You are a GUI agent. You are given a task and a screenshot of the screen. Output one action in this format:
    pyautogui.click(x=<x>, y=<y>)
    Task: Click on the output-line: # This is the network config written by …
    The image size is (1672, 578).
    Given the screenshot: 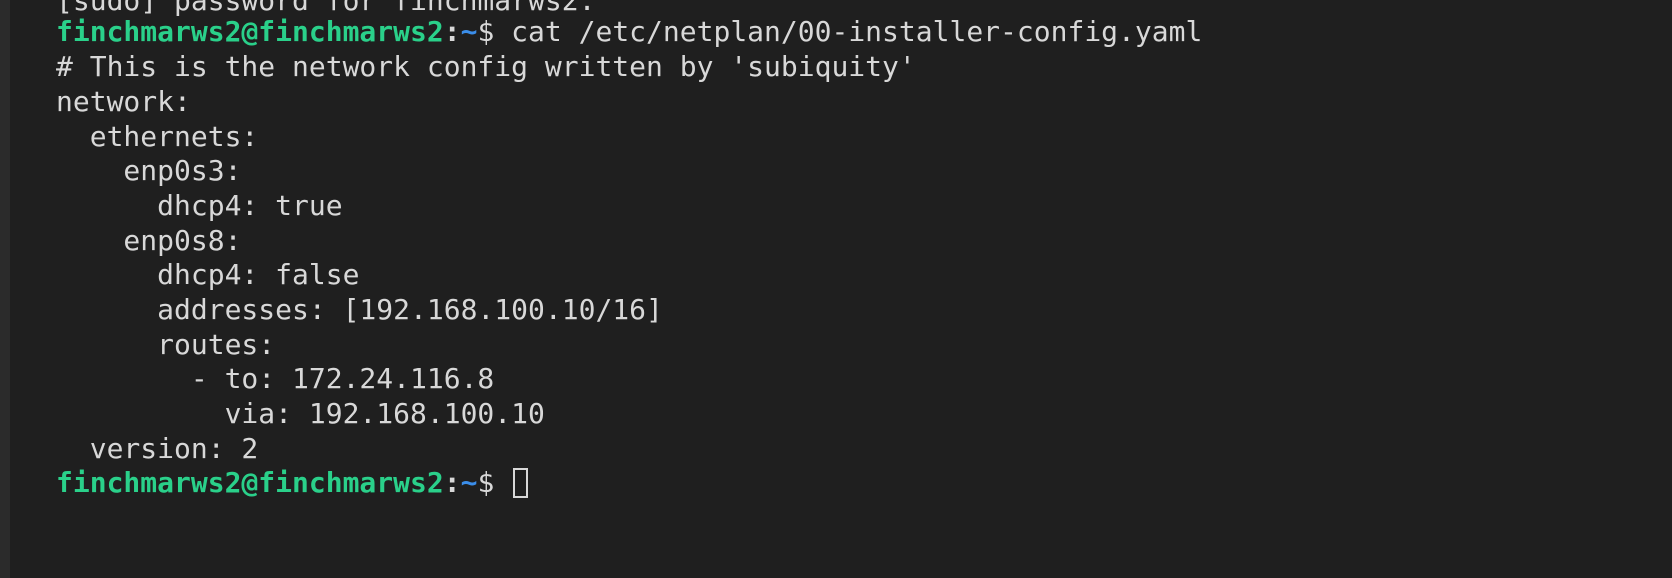 What is the action you would take?
    pyautogui.click(x=486, y=66)
    